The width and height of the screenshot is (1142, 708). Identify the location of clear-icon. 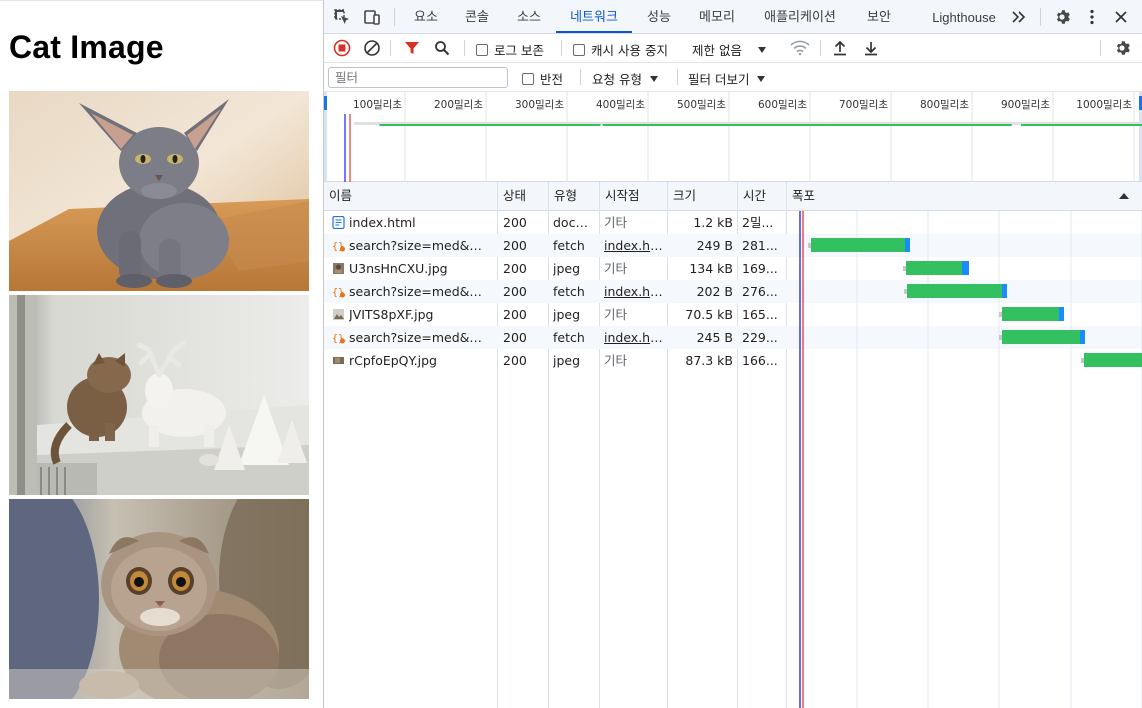
(372, 48).